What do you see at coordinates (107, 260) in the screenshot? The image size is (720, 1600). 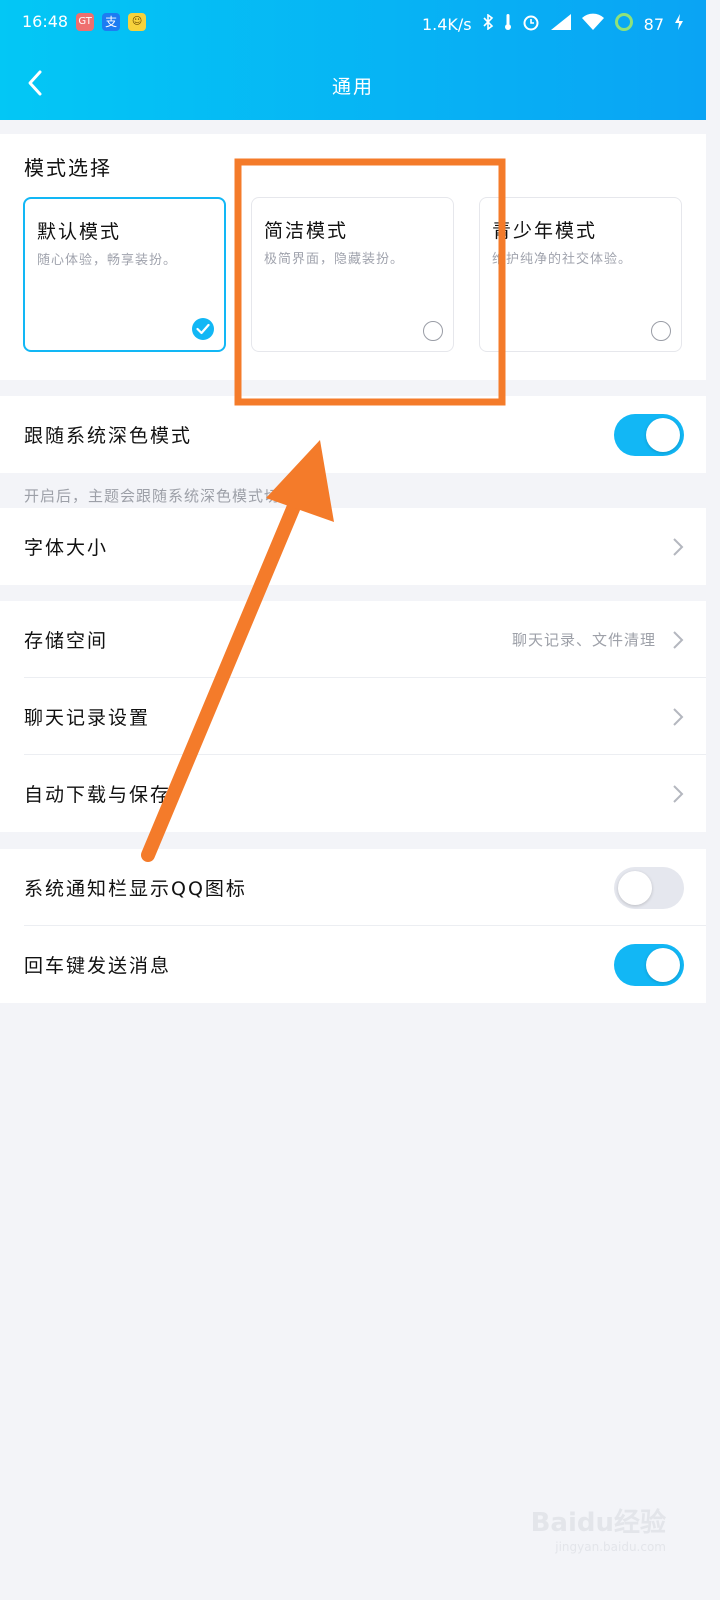 I see `mode-description: 随心体验，畅享装扮。` at bounding box center [107, 260].